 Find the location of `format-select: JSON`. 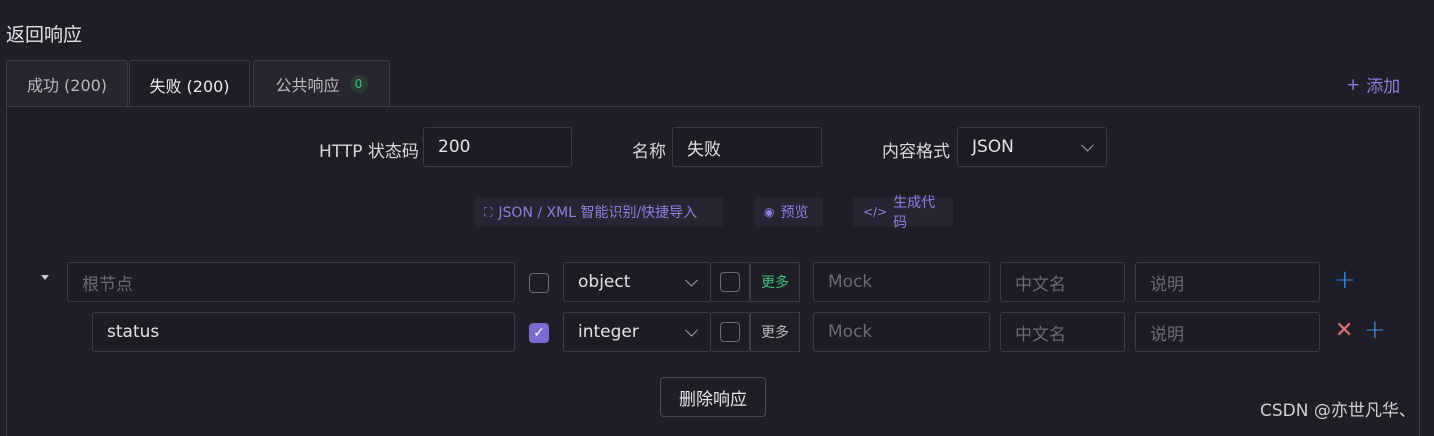

format-select: JSON is located at coordinates (1032, 147).